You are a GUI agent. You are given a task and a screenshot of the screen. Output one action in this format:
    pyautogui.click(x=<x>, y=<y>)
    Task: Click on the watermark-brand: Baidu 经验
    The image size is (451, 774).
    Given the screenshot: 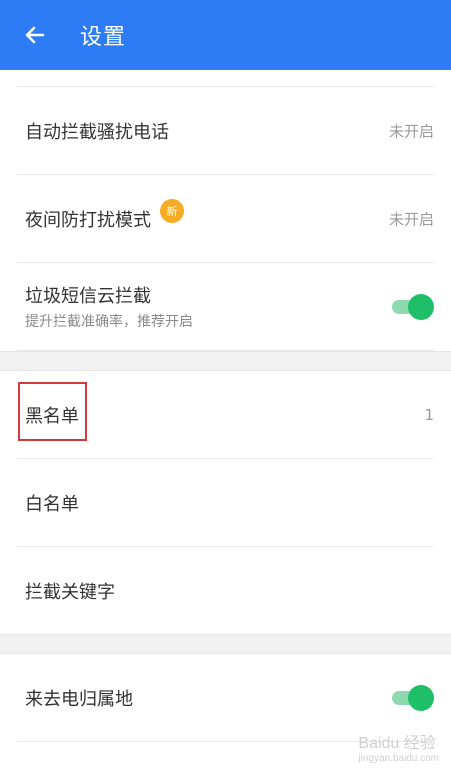 What is the action you would take?
    pyautogui.click(x=397, y=743)
    